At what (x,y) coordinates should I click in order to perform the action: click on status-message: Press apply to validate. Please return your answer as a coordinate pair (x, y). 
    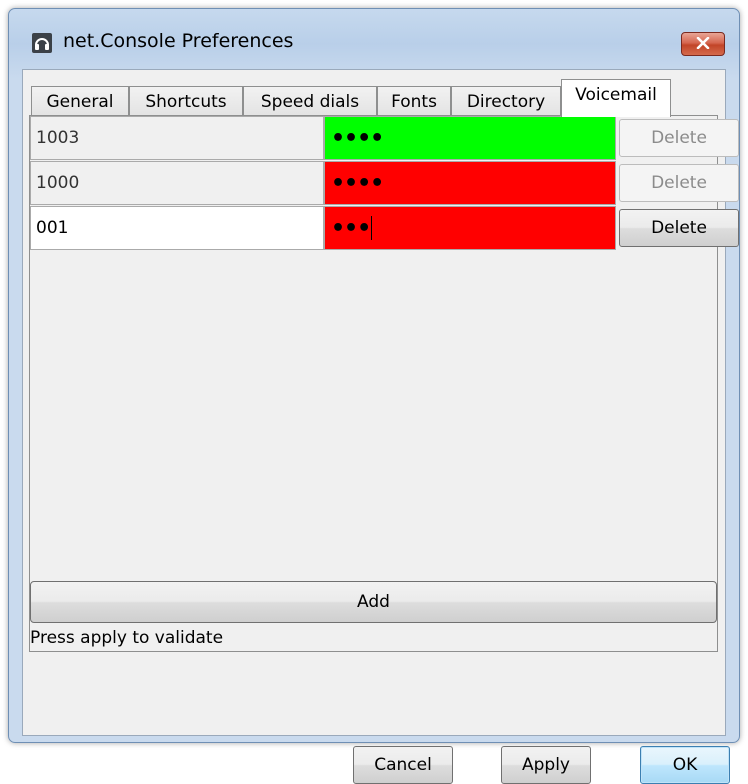
    Looking at the image, I should click on (127, 638).